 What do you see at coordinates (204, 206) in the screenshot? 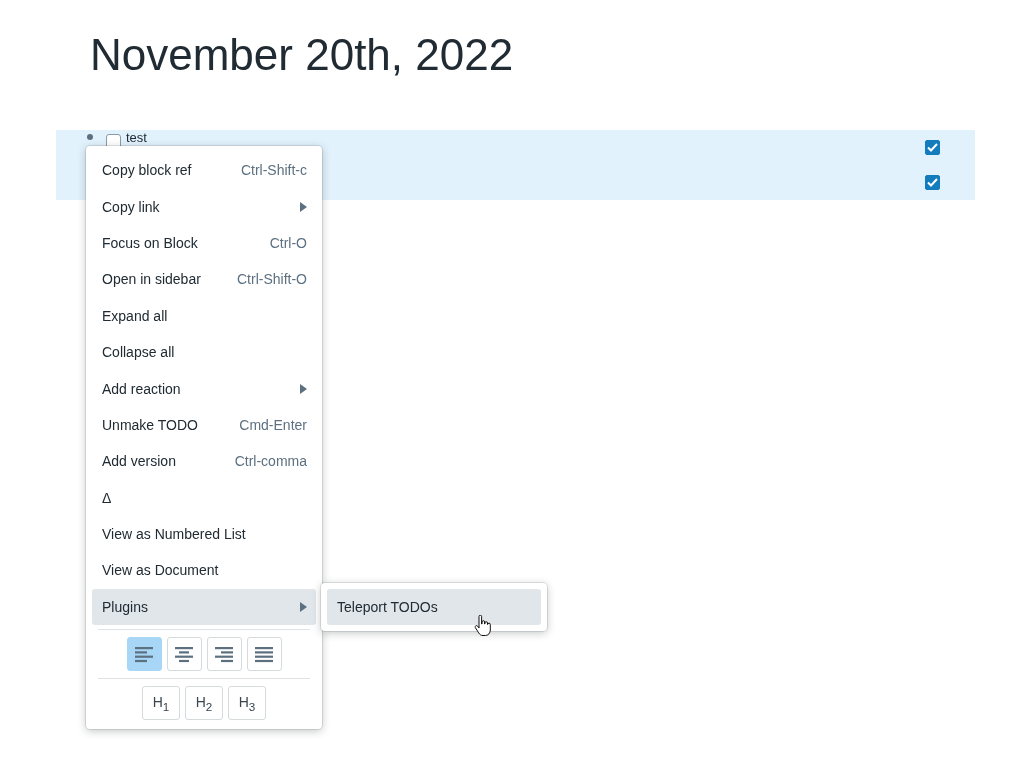
I see `menu-item: Copy link` at bounding box center [204, 206].